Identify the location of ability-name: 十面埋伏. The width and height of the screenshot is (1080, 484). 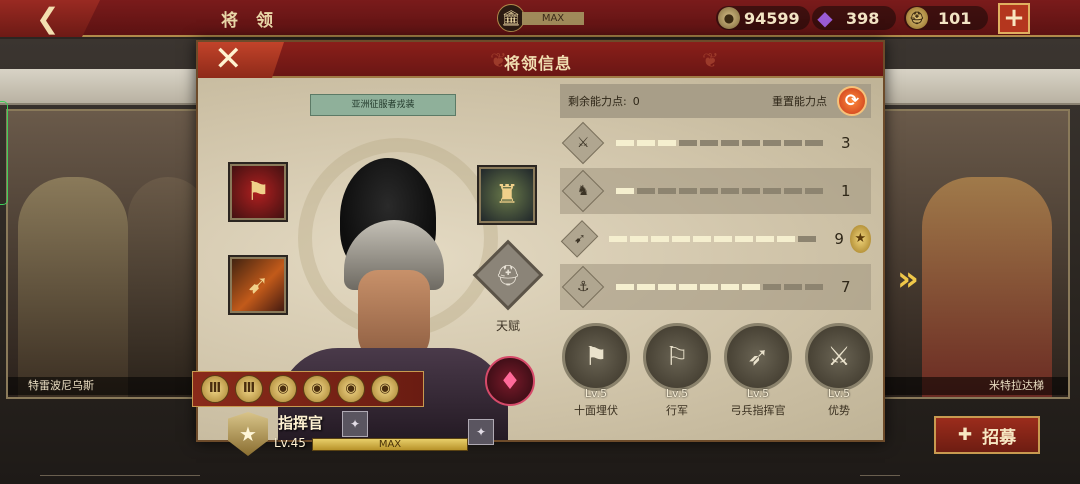
(596, 410).